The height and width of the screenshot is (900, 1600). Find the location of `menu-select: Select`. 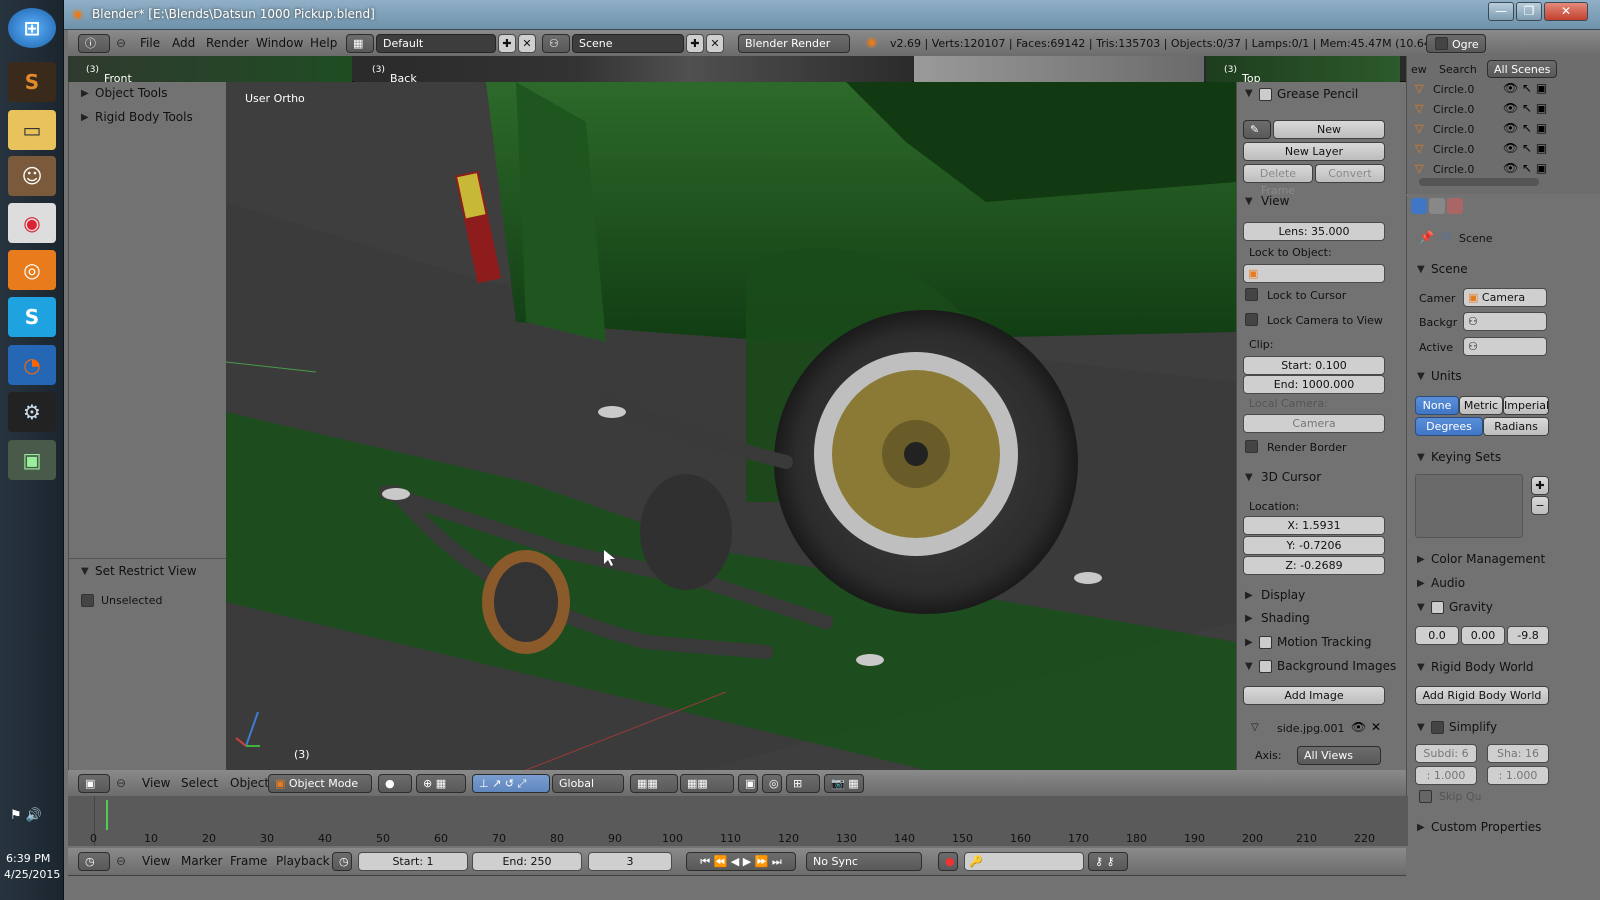

menu-select: Select is located at coordinates (199, 783).